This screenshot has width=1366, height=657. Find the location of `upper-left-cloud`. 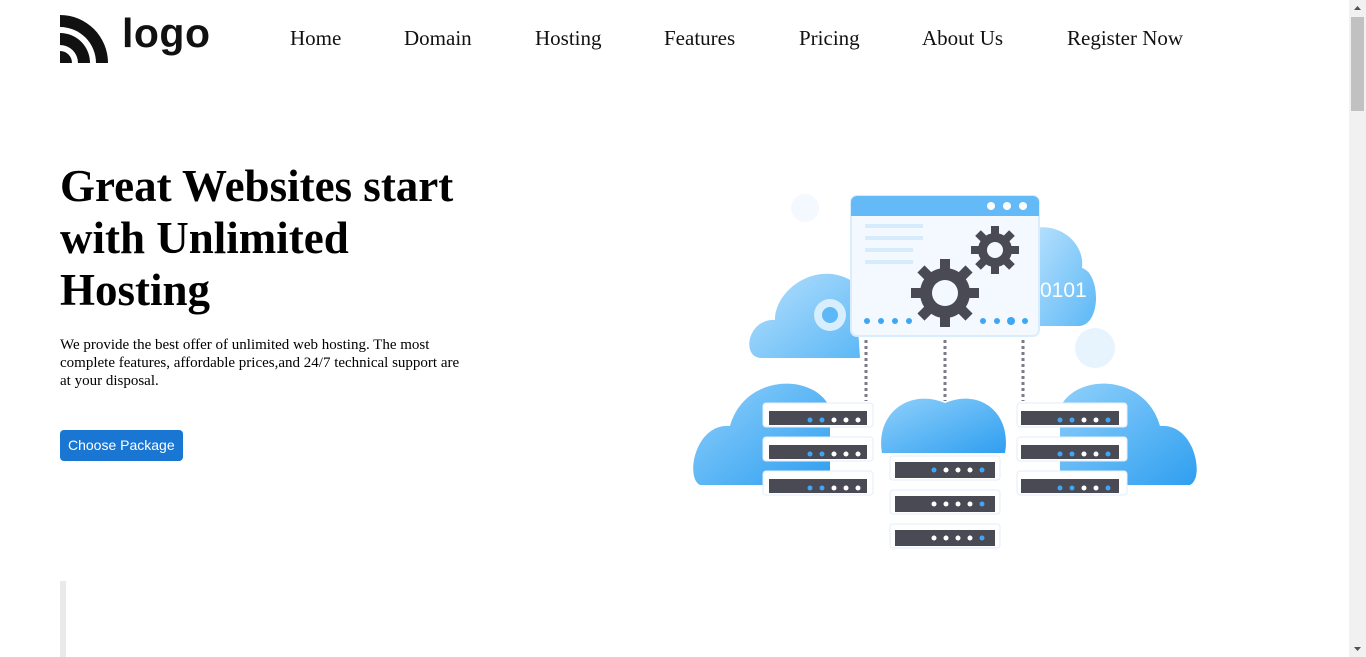

upper-left-cloud is located at coordinates (804, 315).